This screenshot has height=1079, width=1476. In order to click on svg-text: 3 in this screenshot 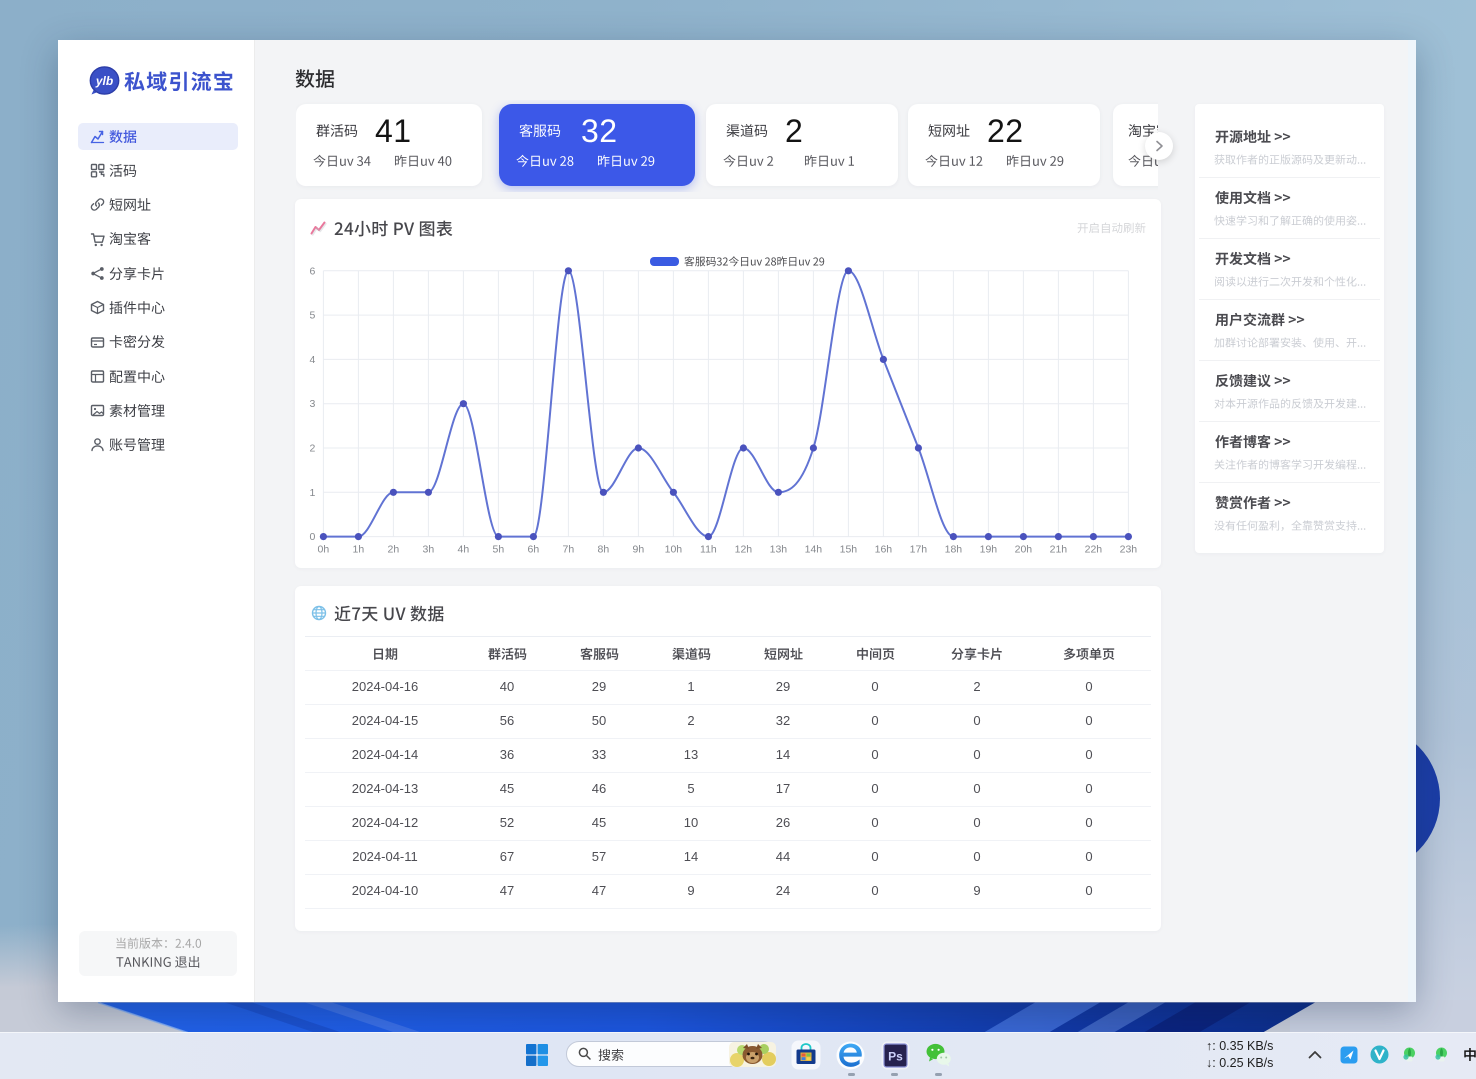, I will do `click(313, 404)`.